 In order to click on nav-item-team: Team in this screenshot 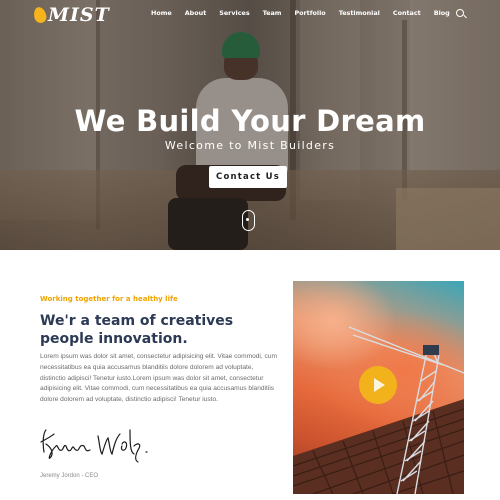, I will do `click(272, 13)`.